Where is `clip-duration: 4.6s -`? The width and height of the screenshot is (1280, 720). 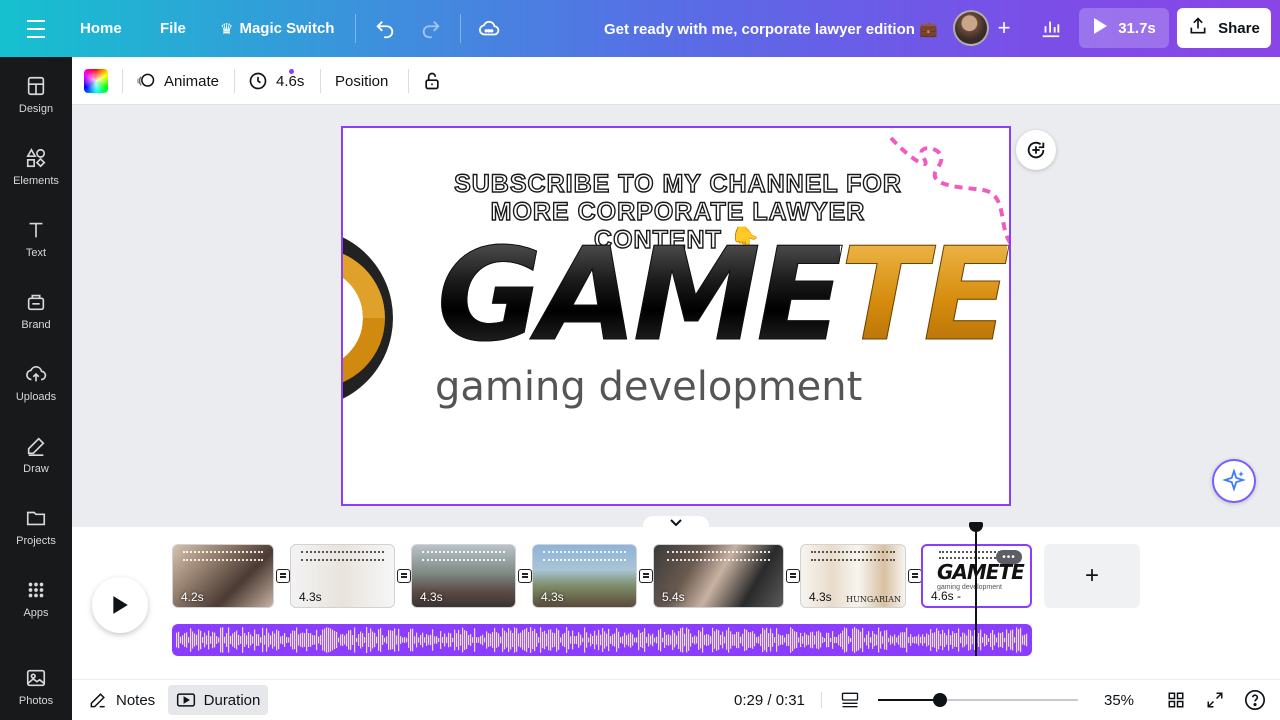 clip-duration: 4.6s - is located at coordinates (946, 596).